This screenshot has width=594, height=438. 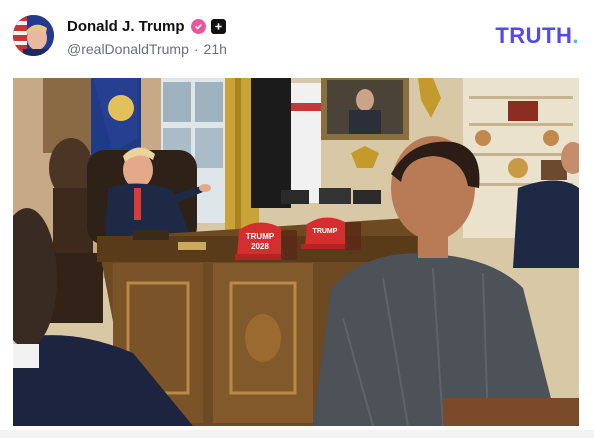 I want to click on avatar, so click(x=33, y=35).